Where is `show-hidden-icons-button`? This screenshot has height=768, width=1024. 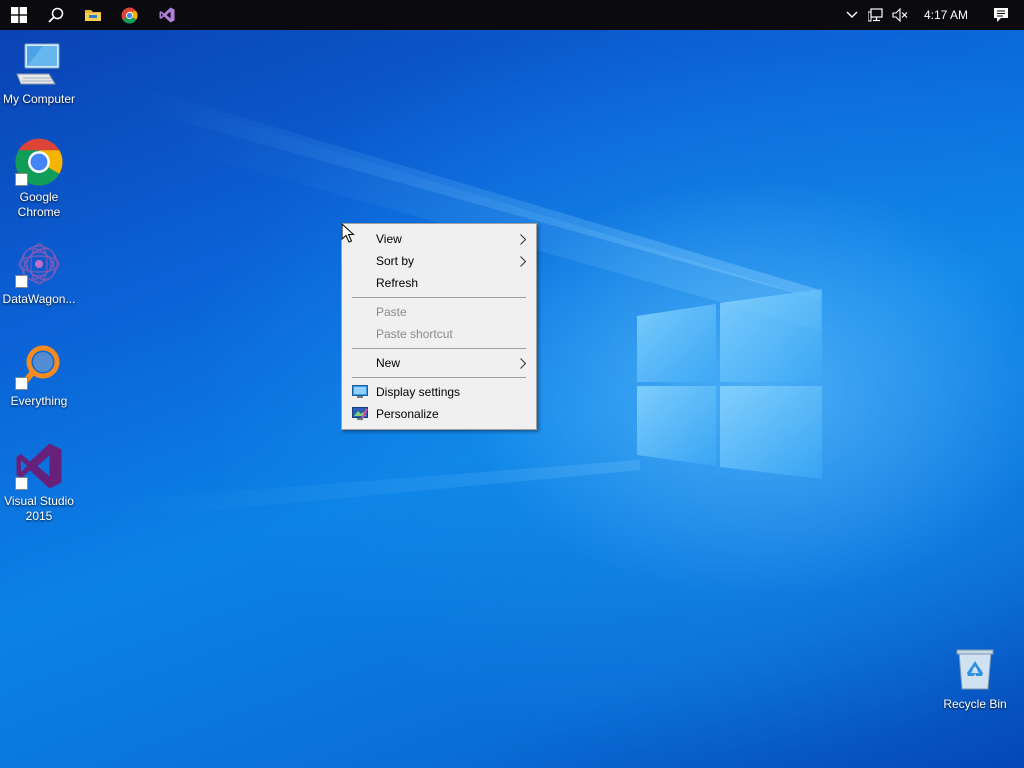 show-hidden-icons-button is located at coordinates (852, 15).